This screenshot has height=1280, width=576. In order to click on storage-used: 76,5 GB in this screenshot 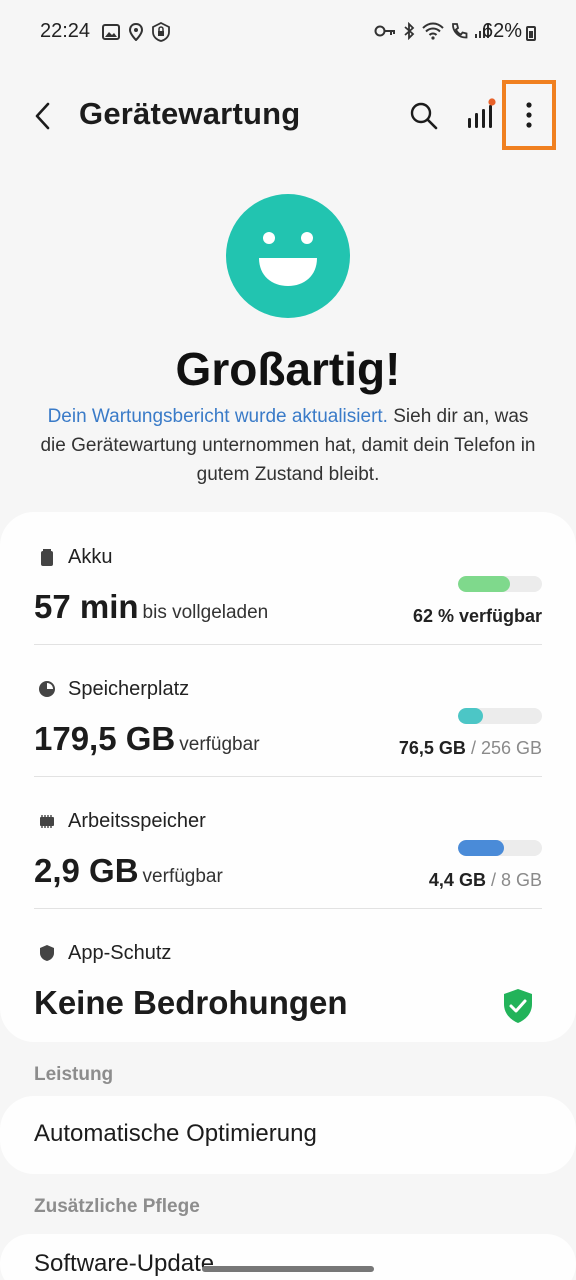, I will do `click(432, 748)`.